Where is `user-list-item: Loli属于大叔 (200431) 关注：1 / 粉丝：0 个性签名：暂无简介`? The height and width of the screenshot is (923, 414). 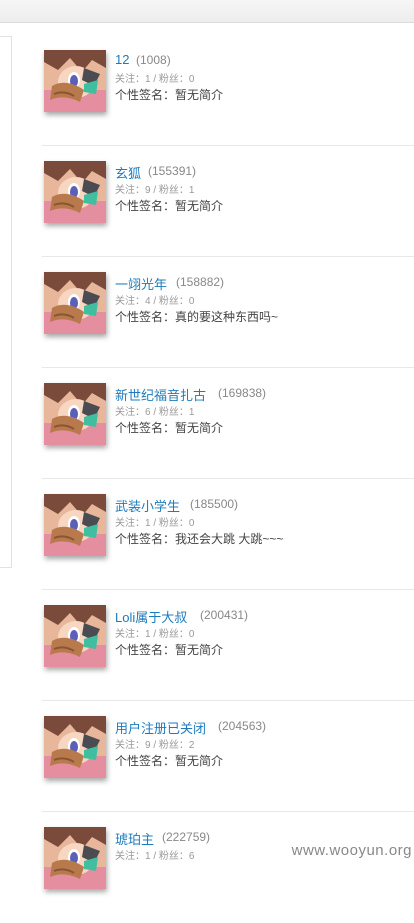 user-list-item: Loli属于大叔 (200431) 关注：1 / 粉丝：0 个性签名：暂无简介 is located at coordinates (207, 645).